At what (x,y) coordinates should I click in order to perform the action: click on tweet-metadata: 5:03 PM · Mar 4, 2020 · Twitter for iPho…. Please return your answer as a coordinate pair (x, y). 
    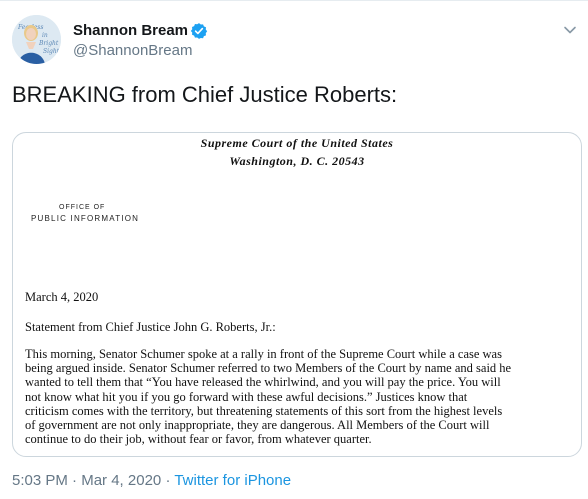
    Looking at the image, I should click on (151, 480).